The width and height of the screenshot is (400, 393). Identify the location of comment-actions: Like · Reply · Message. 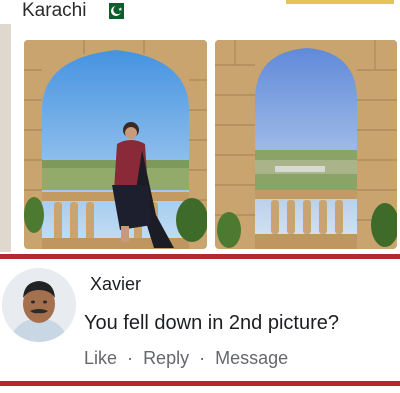
(186, 358).